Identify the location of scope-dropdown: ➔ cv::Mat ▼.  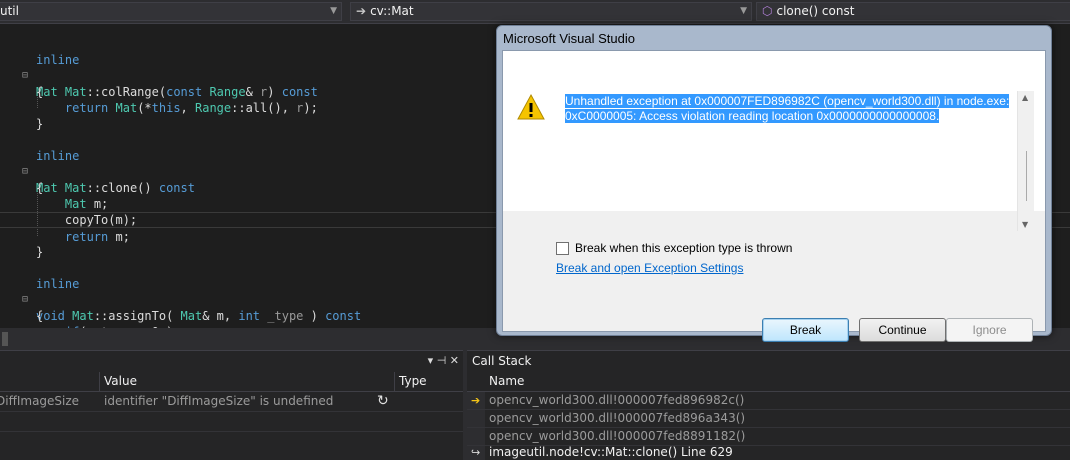
(551, 11).